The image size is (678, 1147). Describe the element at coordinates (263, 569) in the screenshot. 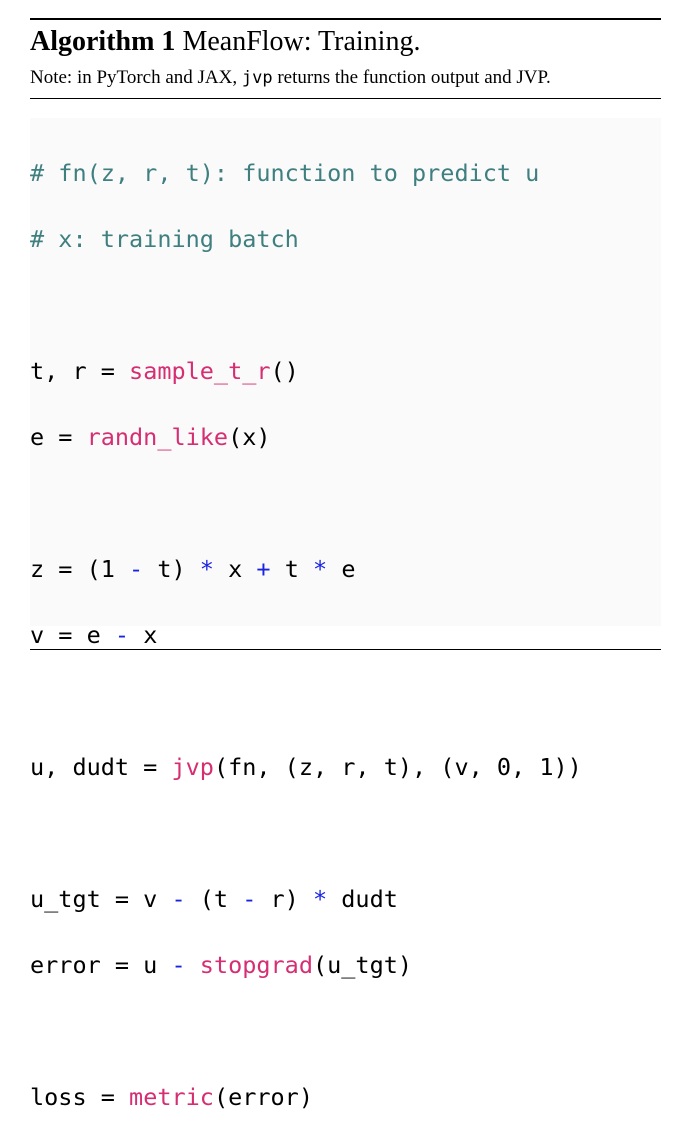

I see `code-operator: +` at that location.